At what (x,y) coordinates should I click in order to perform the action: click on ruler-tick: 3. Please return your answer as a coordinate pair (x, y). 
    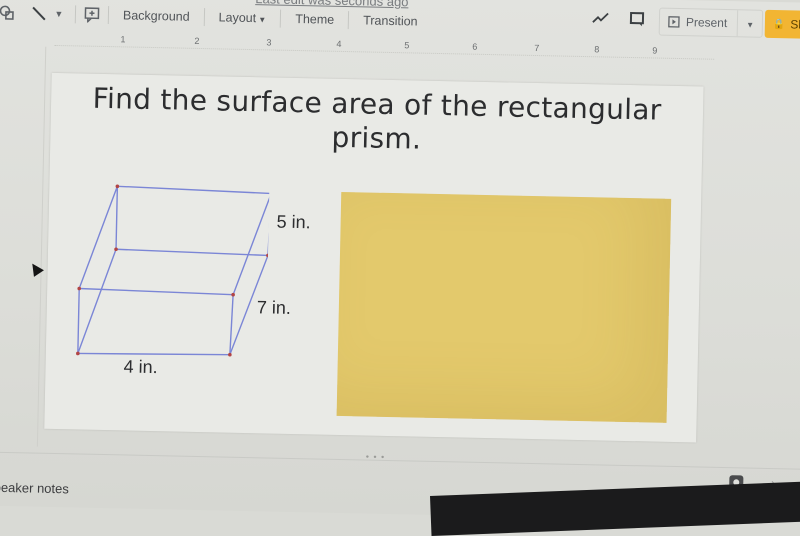
    Looking at the image, I should click on (268, 42).